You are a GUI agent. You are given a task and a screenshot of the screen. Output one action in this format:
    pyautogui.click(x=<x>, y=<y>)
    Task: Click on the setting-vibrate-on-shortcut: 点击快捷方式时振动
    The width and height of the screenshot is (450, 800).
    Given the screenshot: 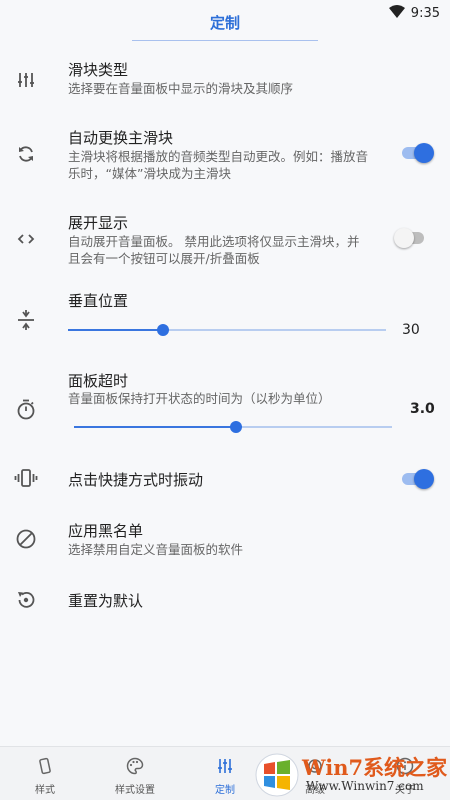 What is the action you would take?
    pyautogui.click(x=225, y=479)
    